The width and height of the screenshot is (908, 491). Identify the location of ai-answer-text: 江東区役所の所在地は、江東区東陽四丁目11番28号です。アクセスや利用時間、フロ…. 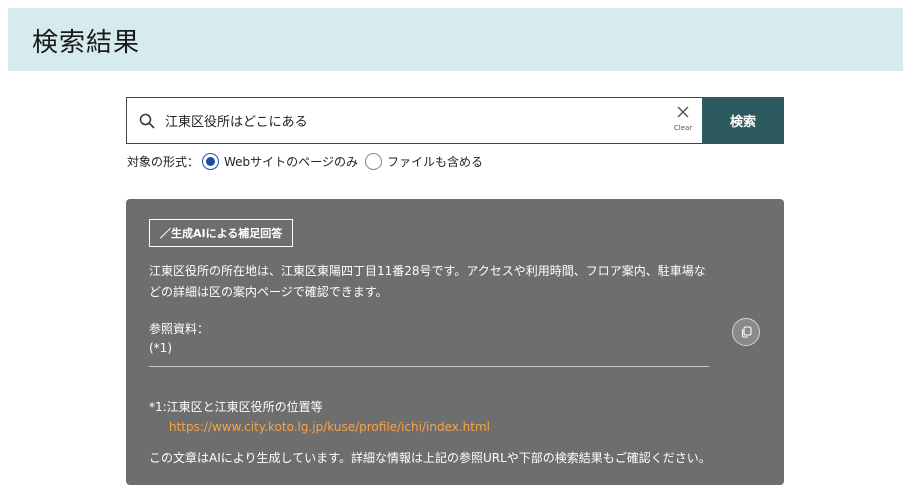
(427, 281).